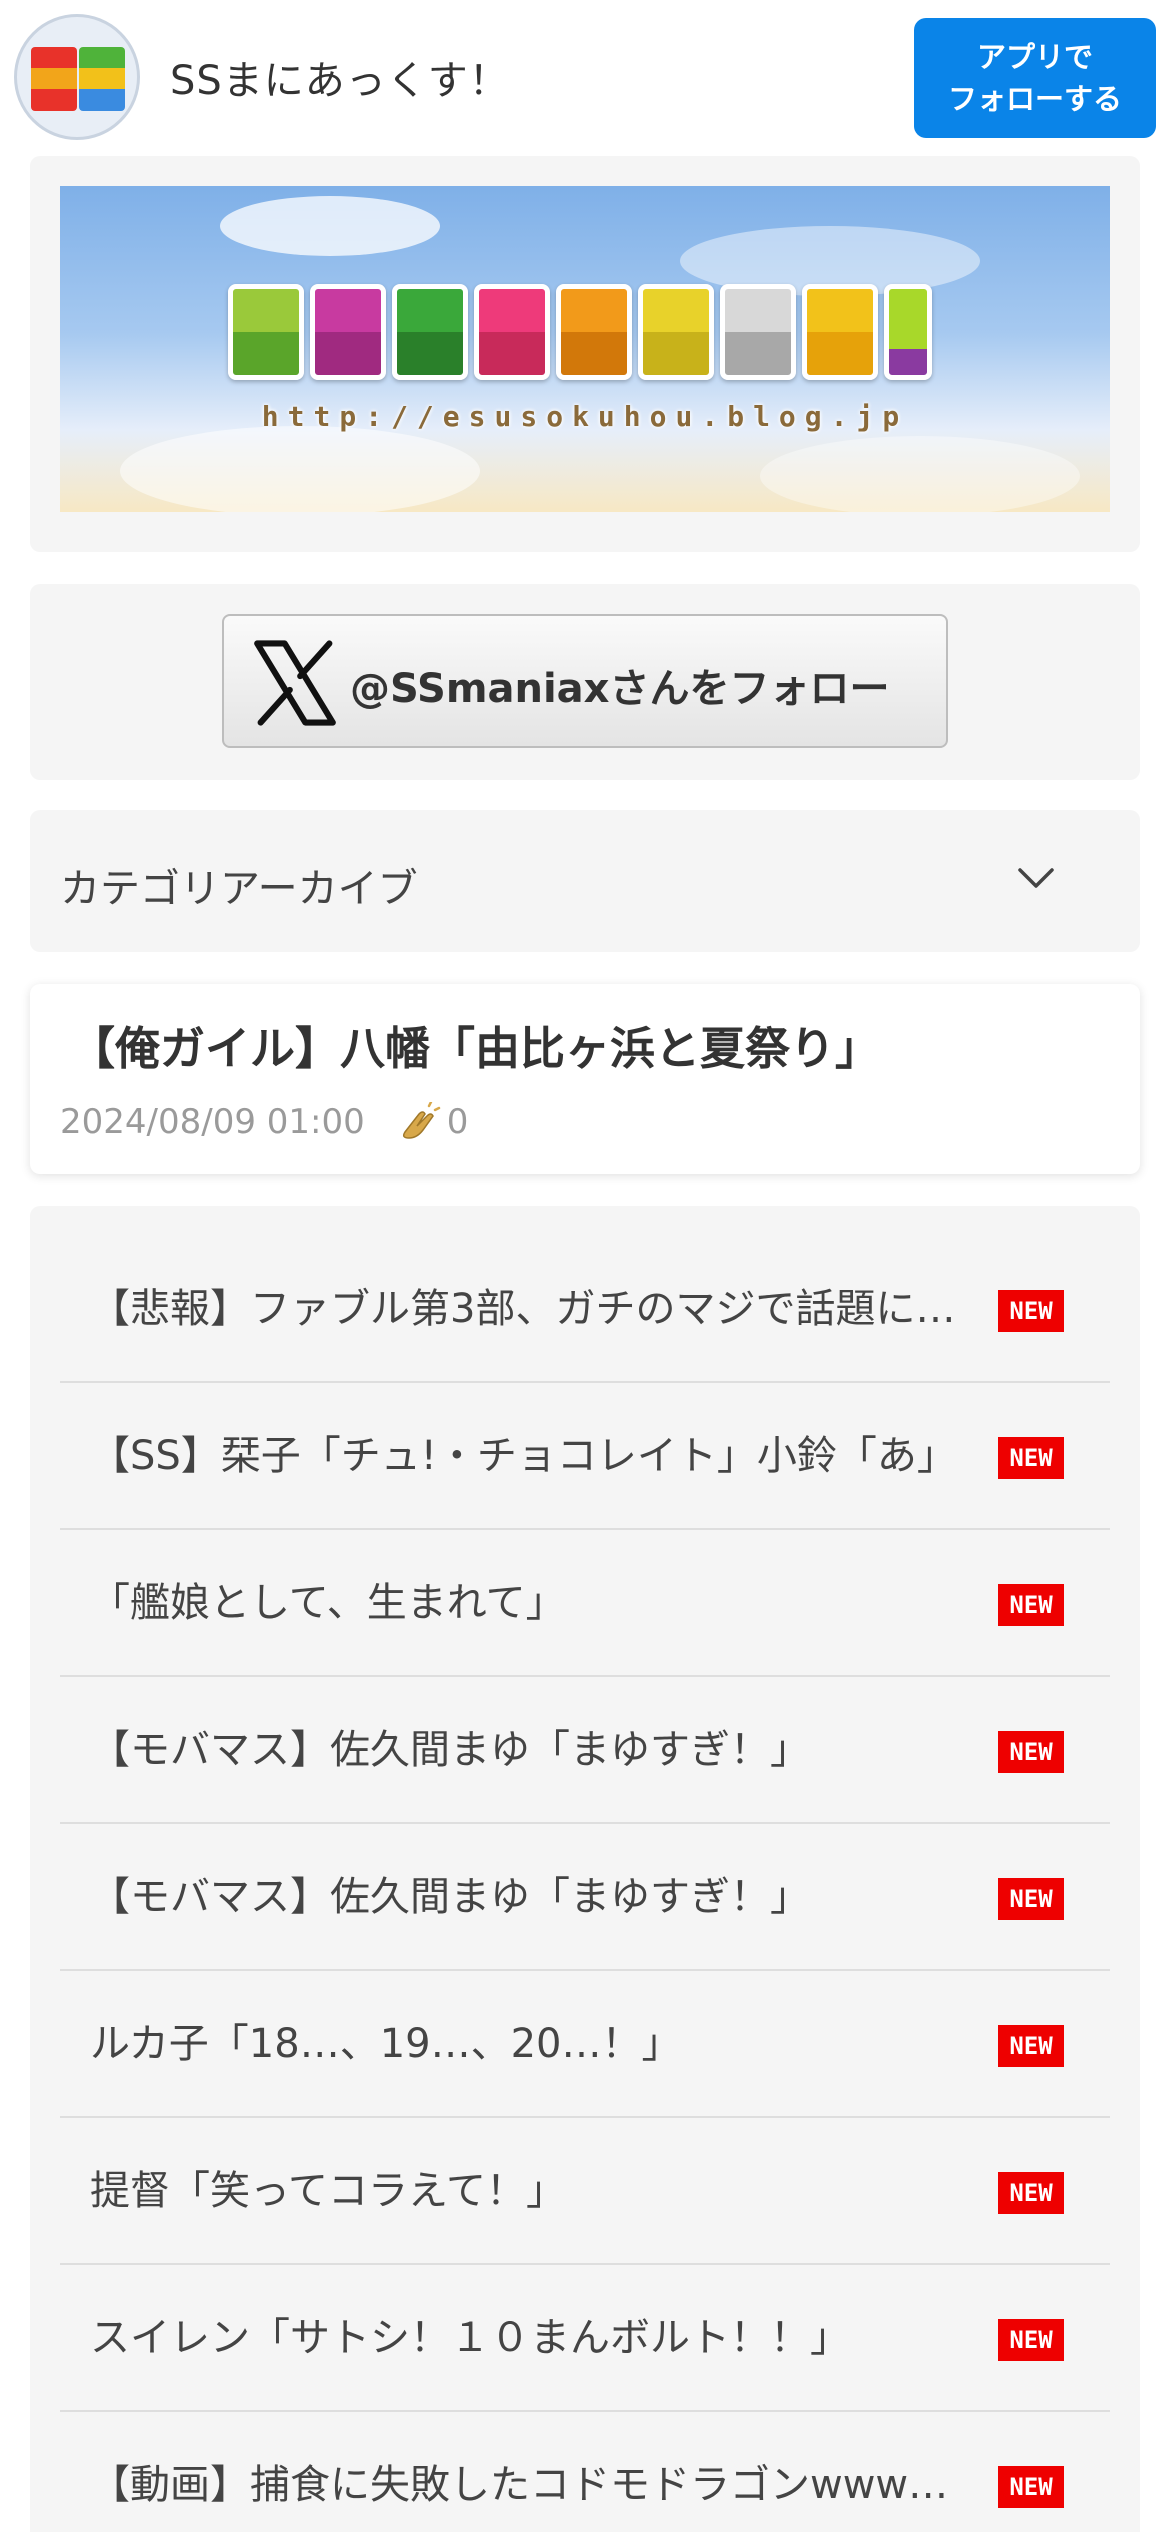 The height and width of the screenshot is (2532, 1170). I want to click on article-meta: 2024/08/09 01:00 0, so click(264, 1122).